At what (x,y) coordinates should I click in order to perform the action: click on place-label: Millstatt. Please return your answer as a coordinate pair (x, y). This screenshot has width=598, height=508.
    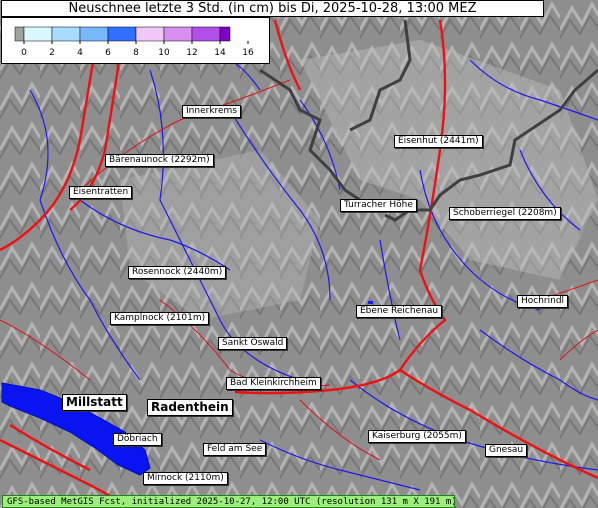
    Looking at the image, I should click on (94, 402).